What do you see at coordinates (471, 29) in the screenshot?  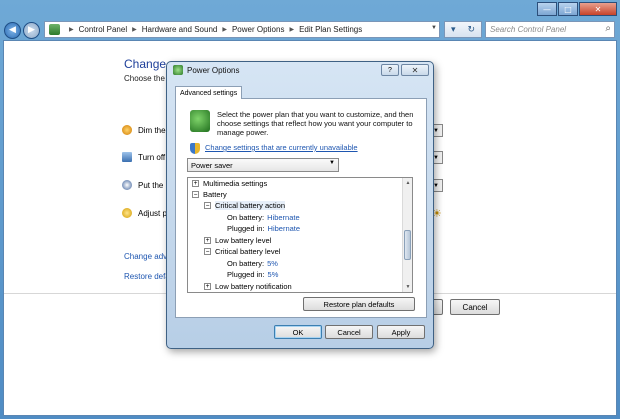 I see `refresh-icon: ↻` at bounding box center [471, 29].